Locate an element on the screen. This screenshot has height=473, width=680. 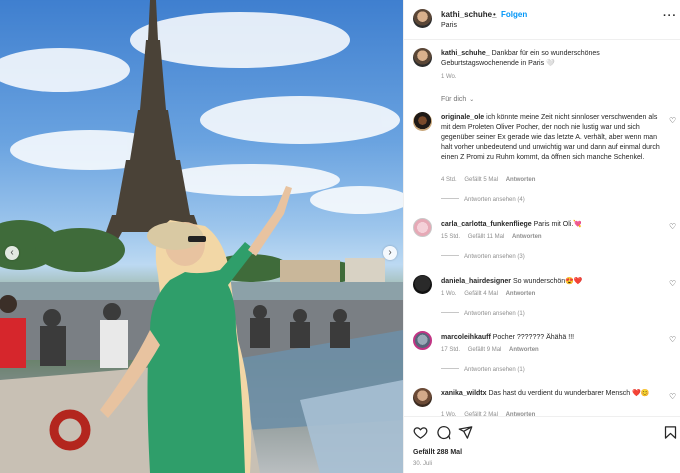
comment-body: daniela_hairdesigner So wunderschön😍❤️ is located at coordinates (552, 282).